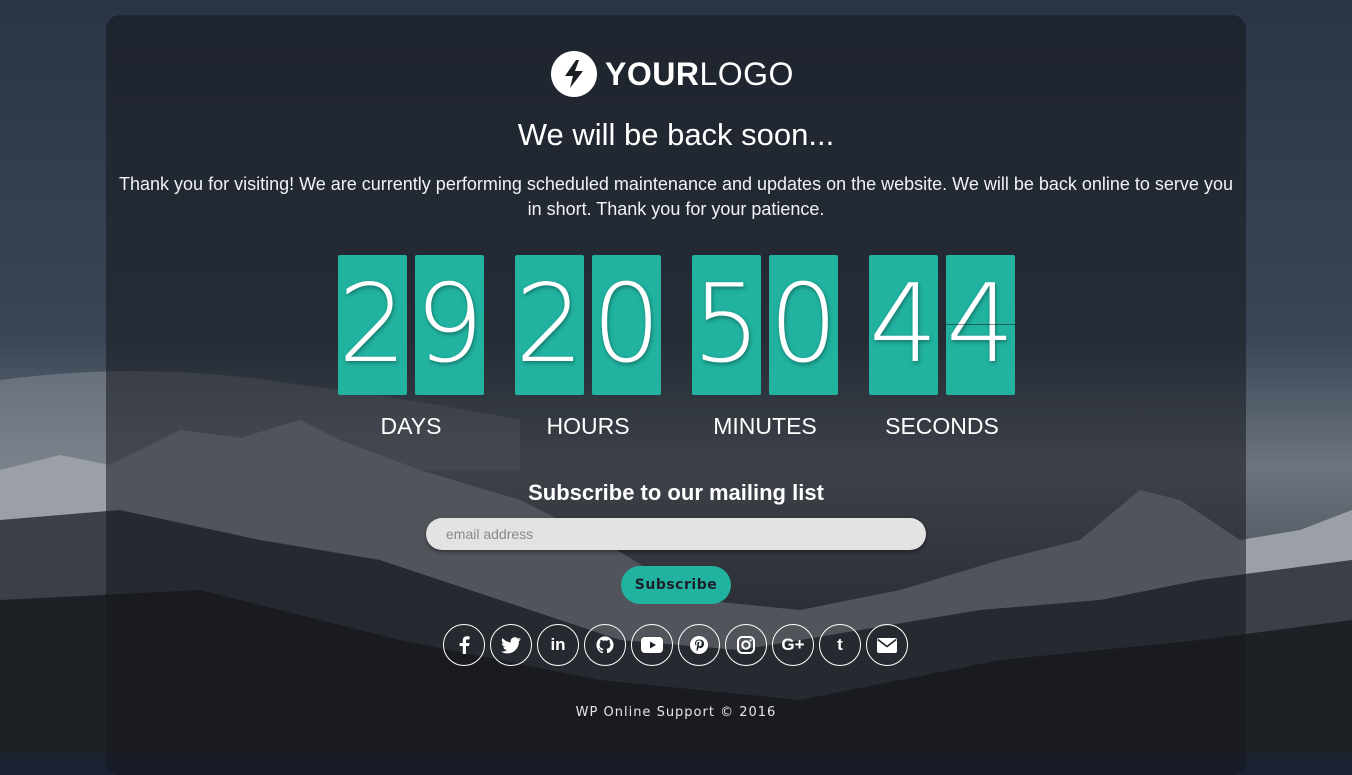  What do you see at coordinates (676, 492) in the screenshot?
I see `subscribe-title: Subscribe to our mailing list` at bounding box center [676, 492].